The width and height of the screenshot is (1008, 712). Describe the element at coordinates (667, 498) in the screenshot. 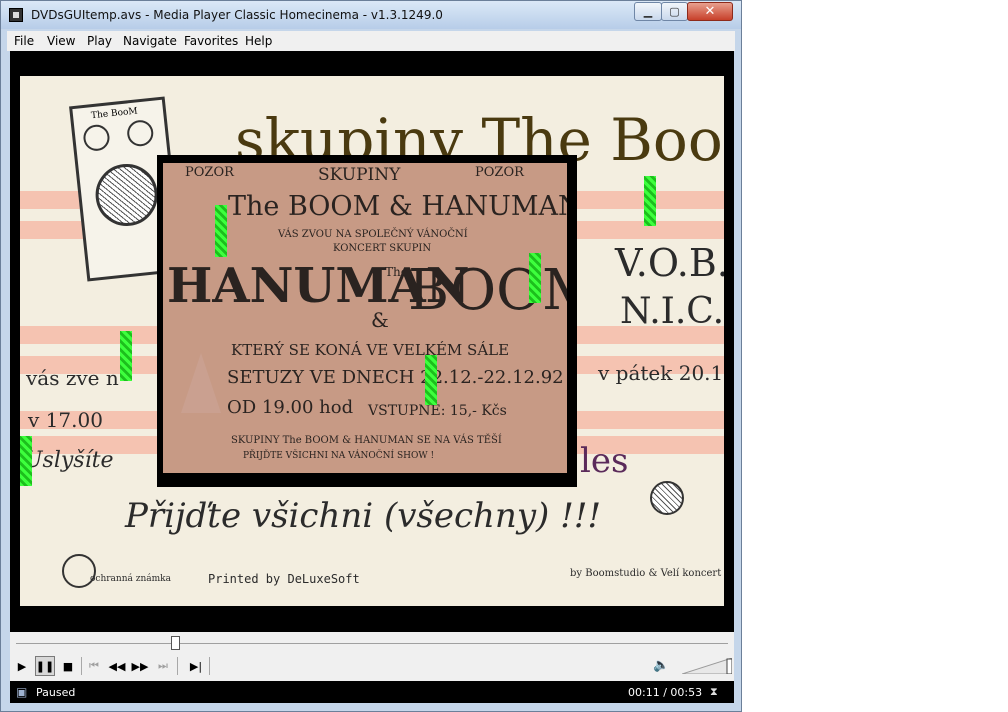

I see `microphone-drawing` at that location.